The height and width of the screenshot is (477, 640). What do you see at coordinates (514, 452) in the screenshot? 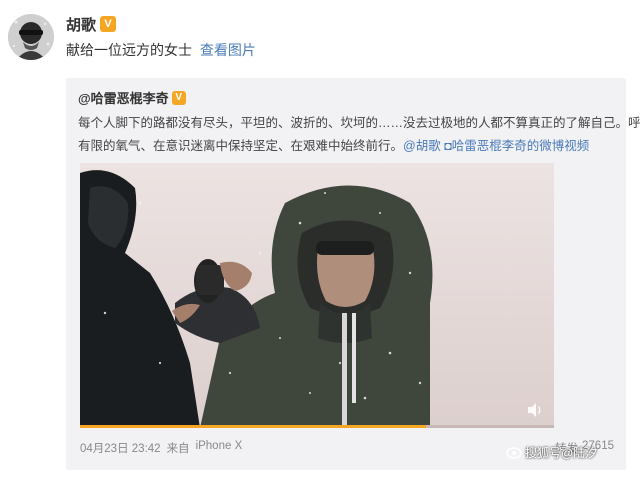
I see `sohu-logo-icon` at bounding box center [514, 452].